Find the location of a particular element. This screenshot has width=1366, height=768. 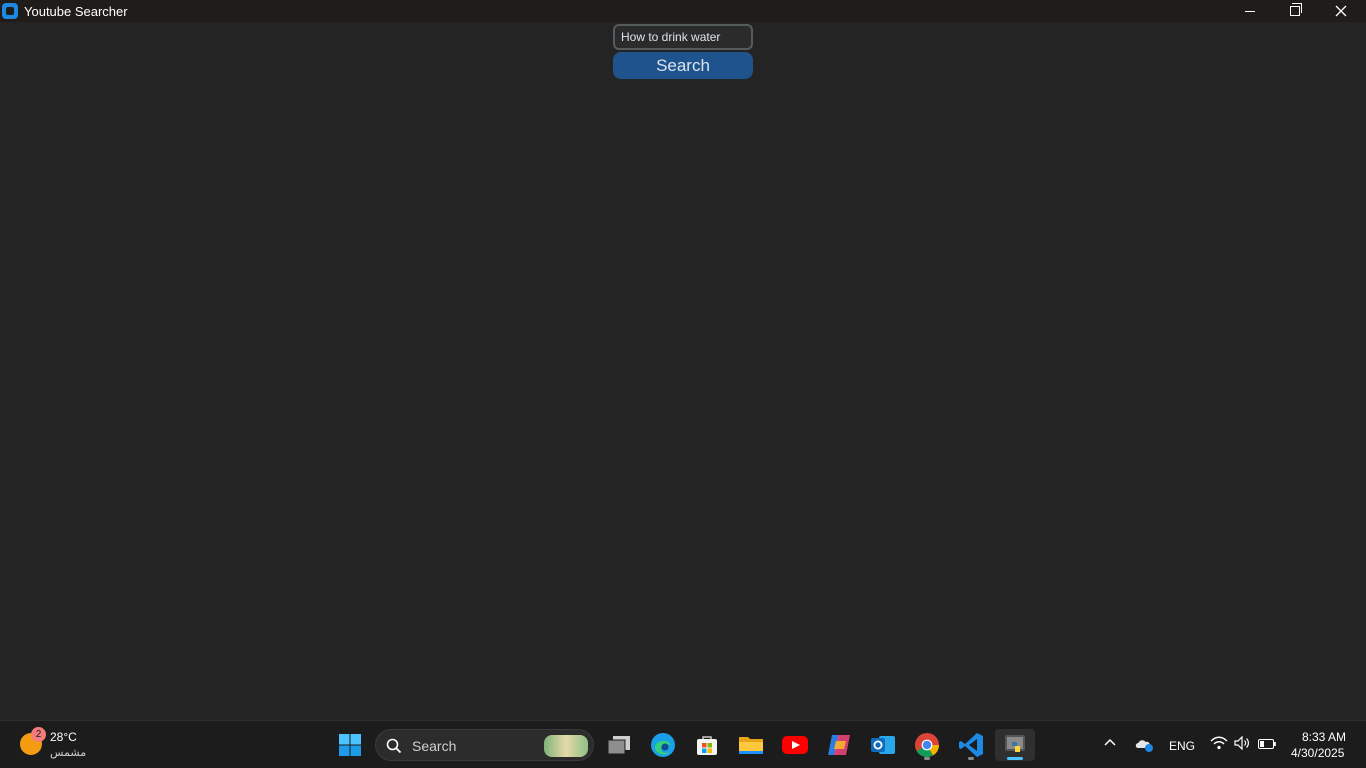

weather-temperature: 28°C is located at coordinates (63, 737).